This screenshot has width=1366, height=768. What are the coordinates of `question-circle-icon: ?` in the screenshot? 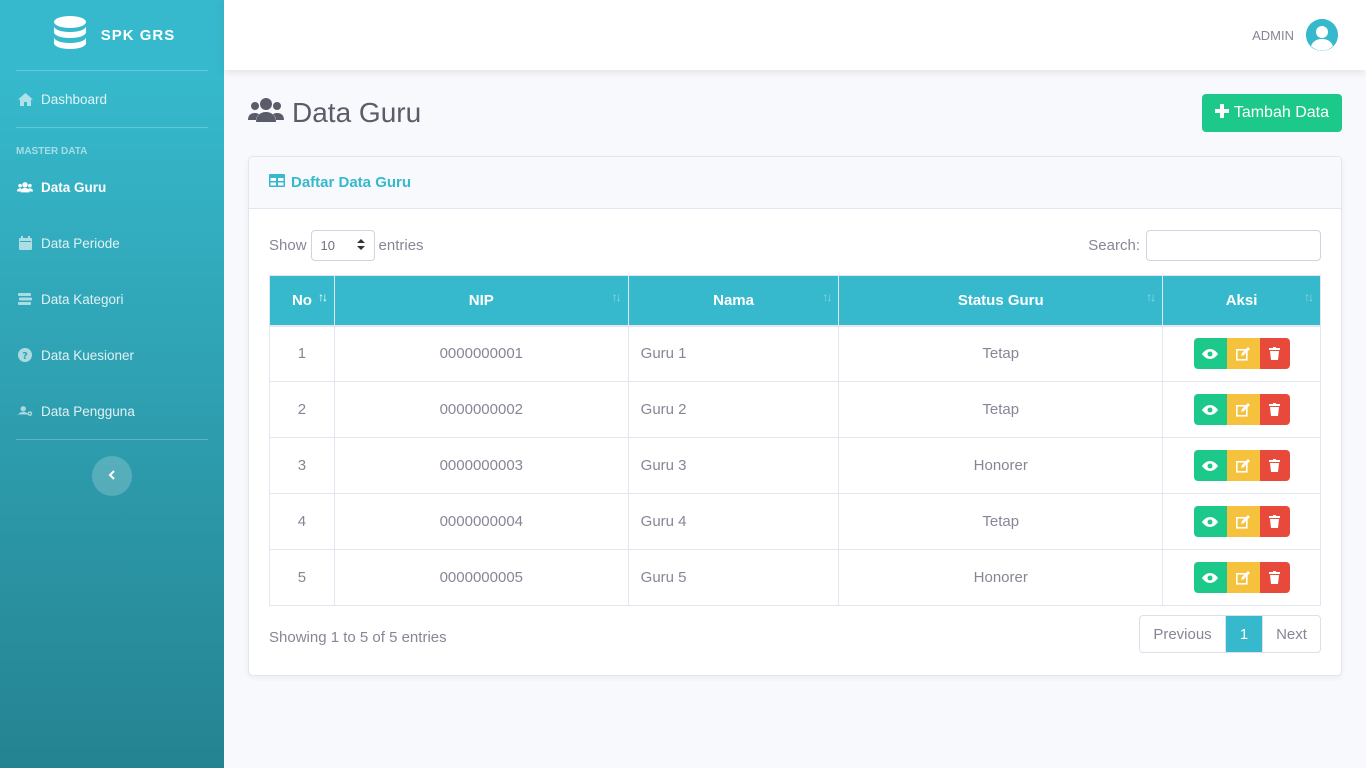 It's located at (25, 355).